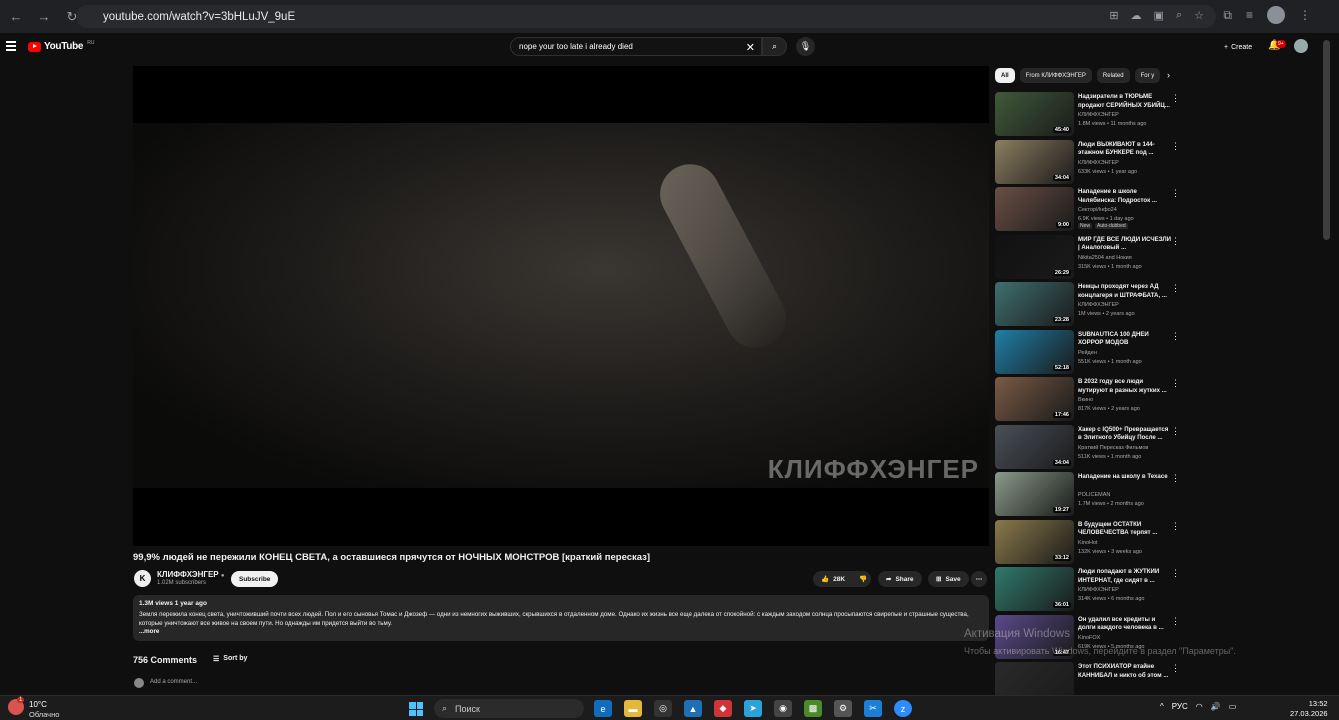 The height and width of the screenshot is (720, 1339). Describe the element at coordinates (1113, 75) in the screenshot. I see `chip-related: Related` at that location.